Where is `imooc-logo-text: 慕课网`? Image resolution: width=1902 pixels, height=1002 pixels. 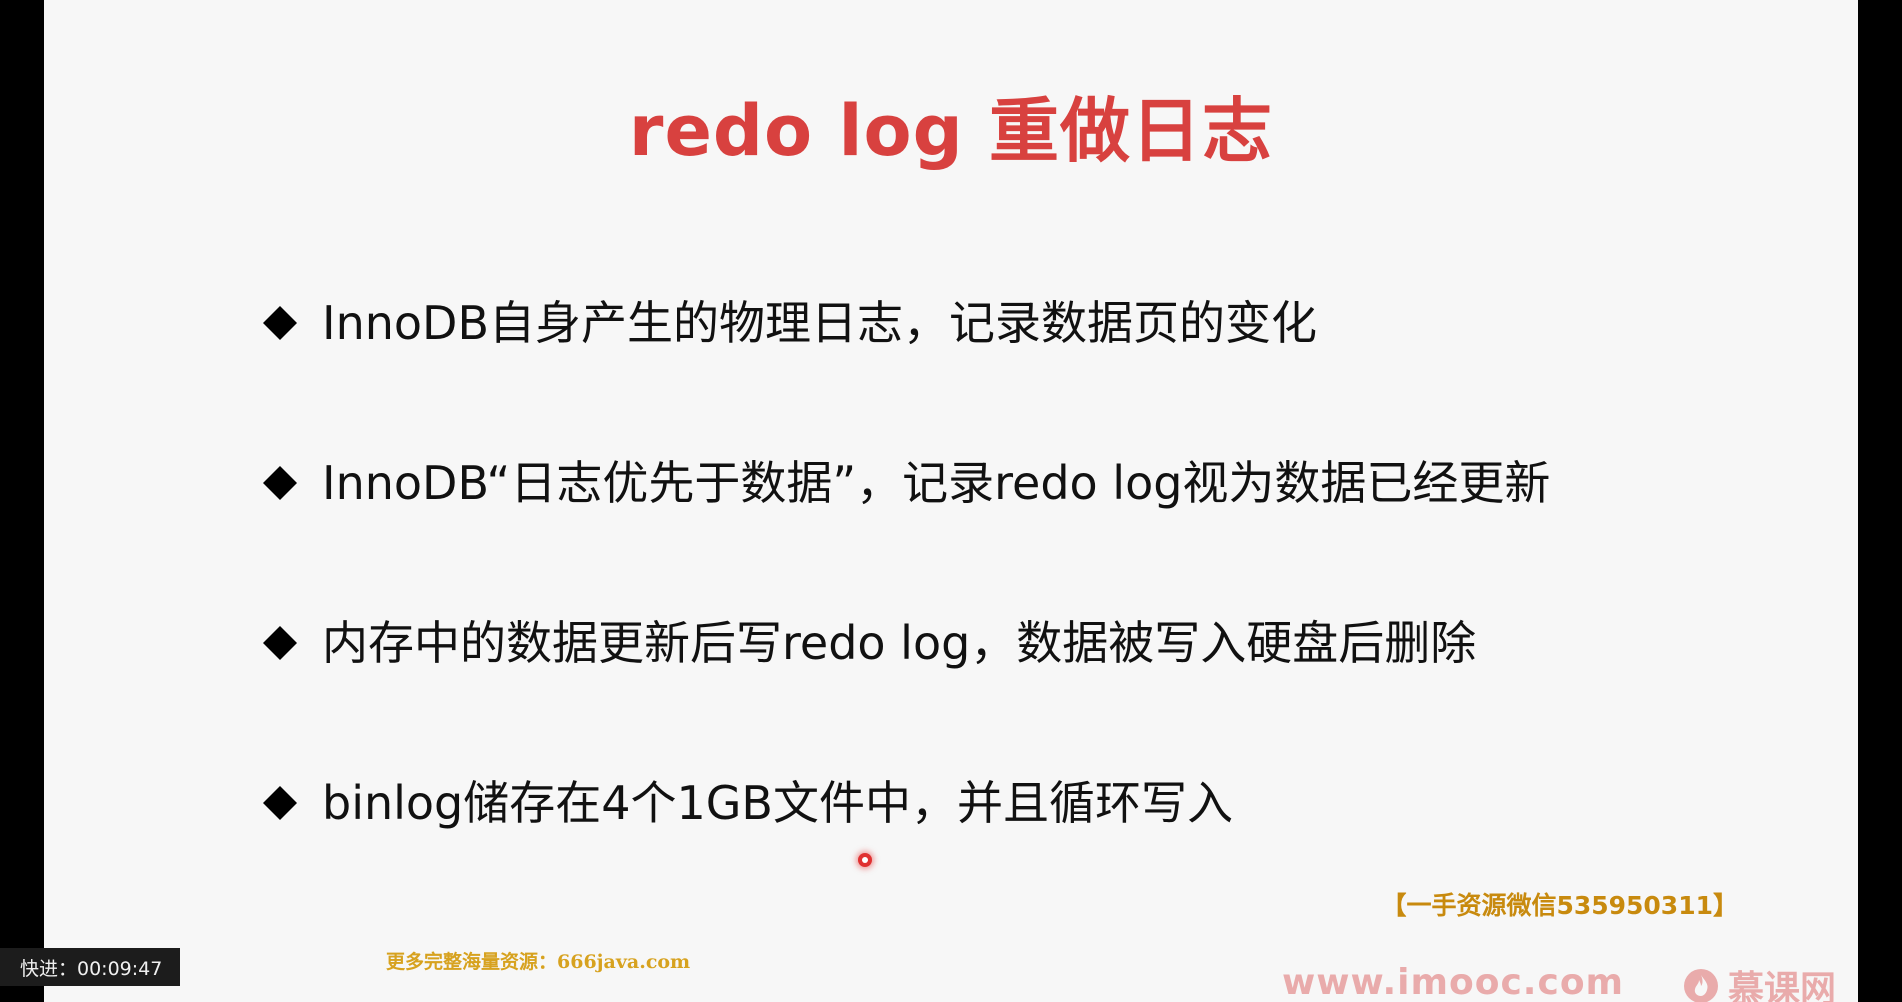
imooc-logo-text: 慕课网 is located at coordinates (1782, 985).